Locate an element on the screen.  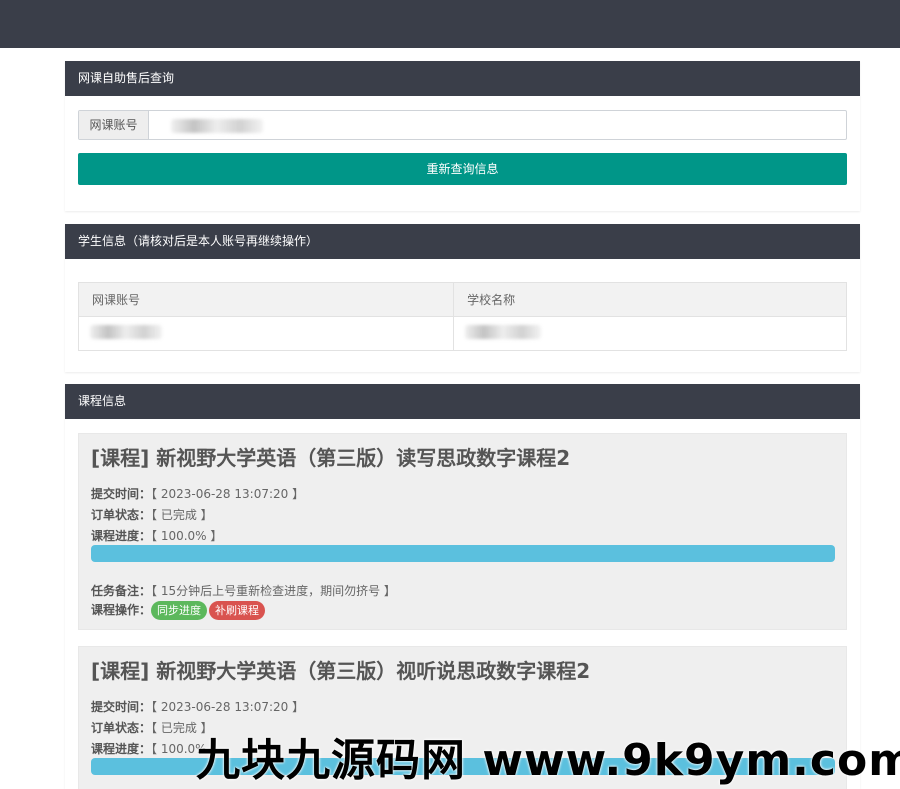
redo-course-button: 补刷课程 is located at coordinates (237, 610).